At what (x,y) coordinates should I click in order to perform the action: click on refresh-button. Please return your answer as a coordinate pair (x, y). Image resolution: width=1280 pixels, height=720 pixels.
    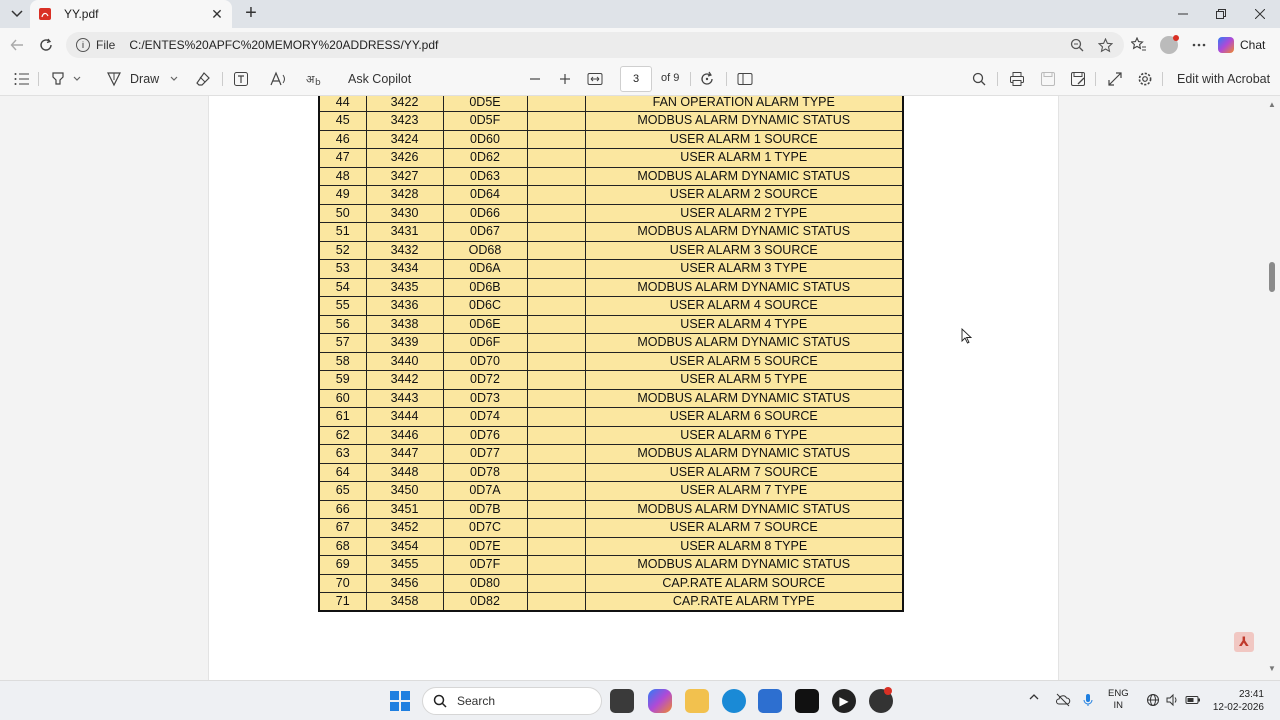
    Looking at the image, I should click on (46, 45).